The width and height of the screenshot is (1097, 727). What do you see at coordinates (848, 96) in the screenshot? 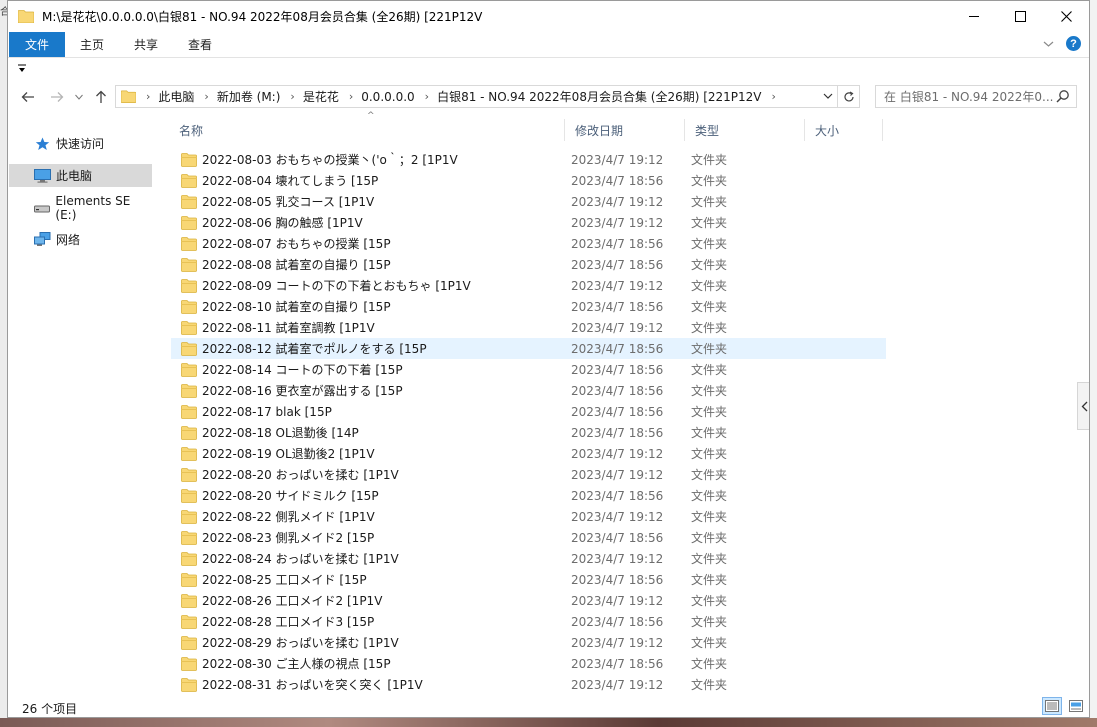
I see `refresh-button` at bounding box center [848, 96].